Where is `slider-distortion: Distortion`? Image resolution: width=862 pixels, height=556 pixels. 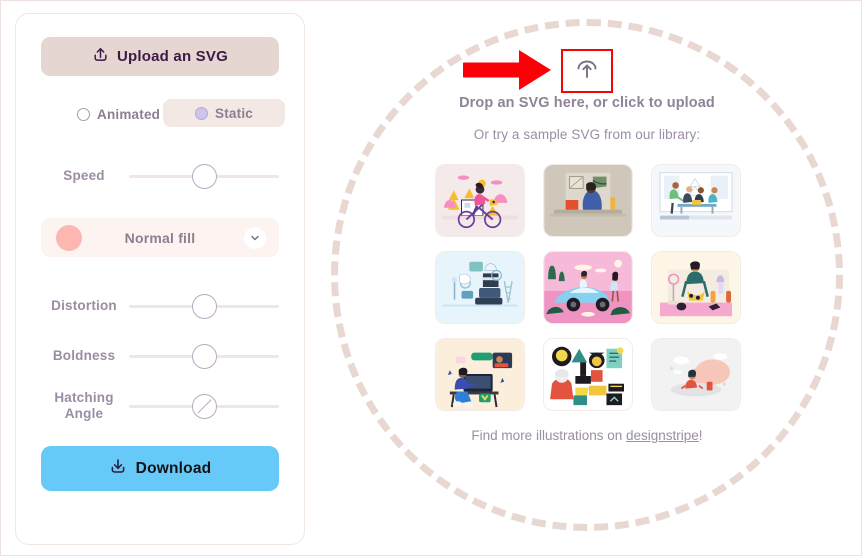 slider-distortion: Distortion is located at coordinates (160, 306).